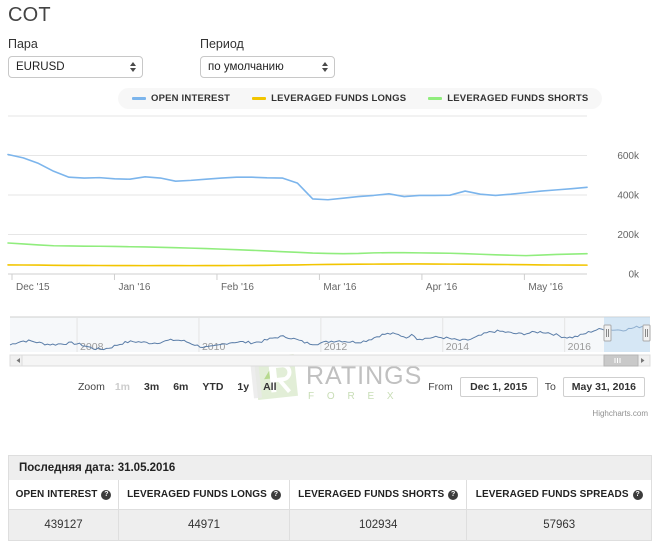 Image resolution: width=660 pixels, height=545 pixels. Describe the element at coordinates (498, 387) in the screenshot. I see `from-date-input: Dec 1, 2015` at that location.